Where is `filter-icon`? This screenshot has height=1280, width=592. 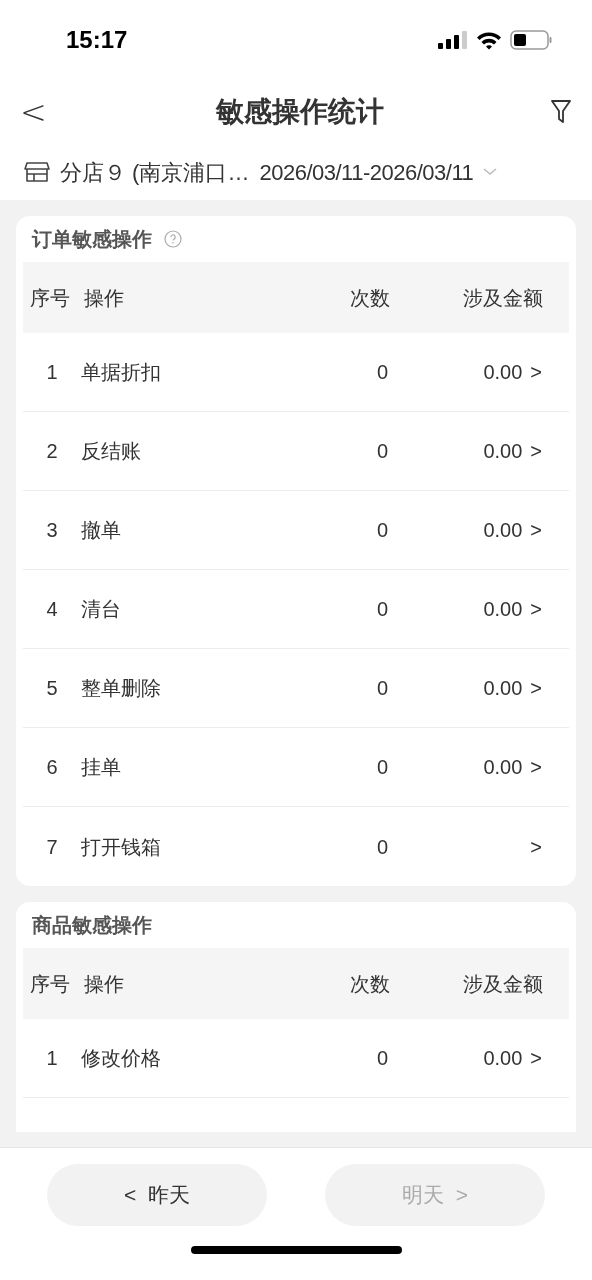 filter-icon is located at coordinates (561, 112).